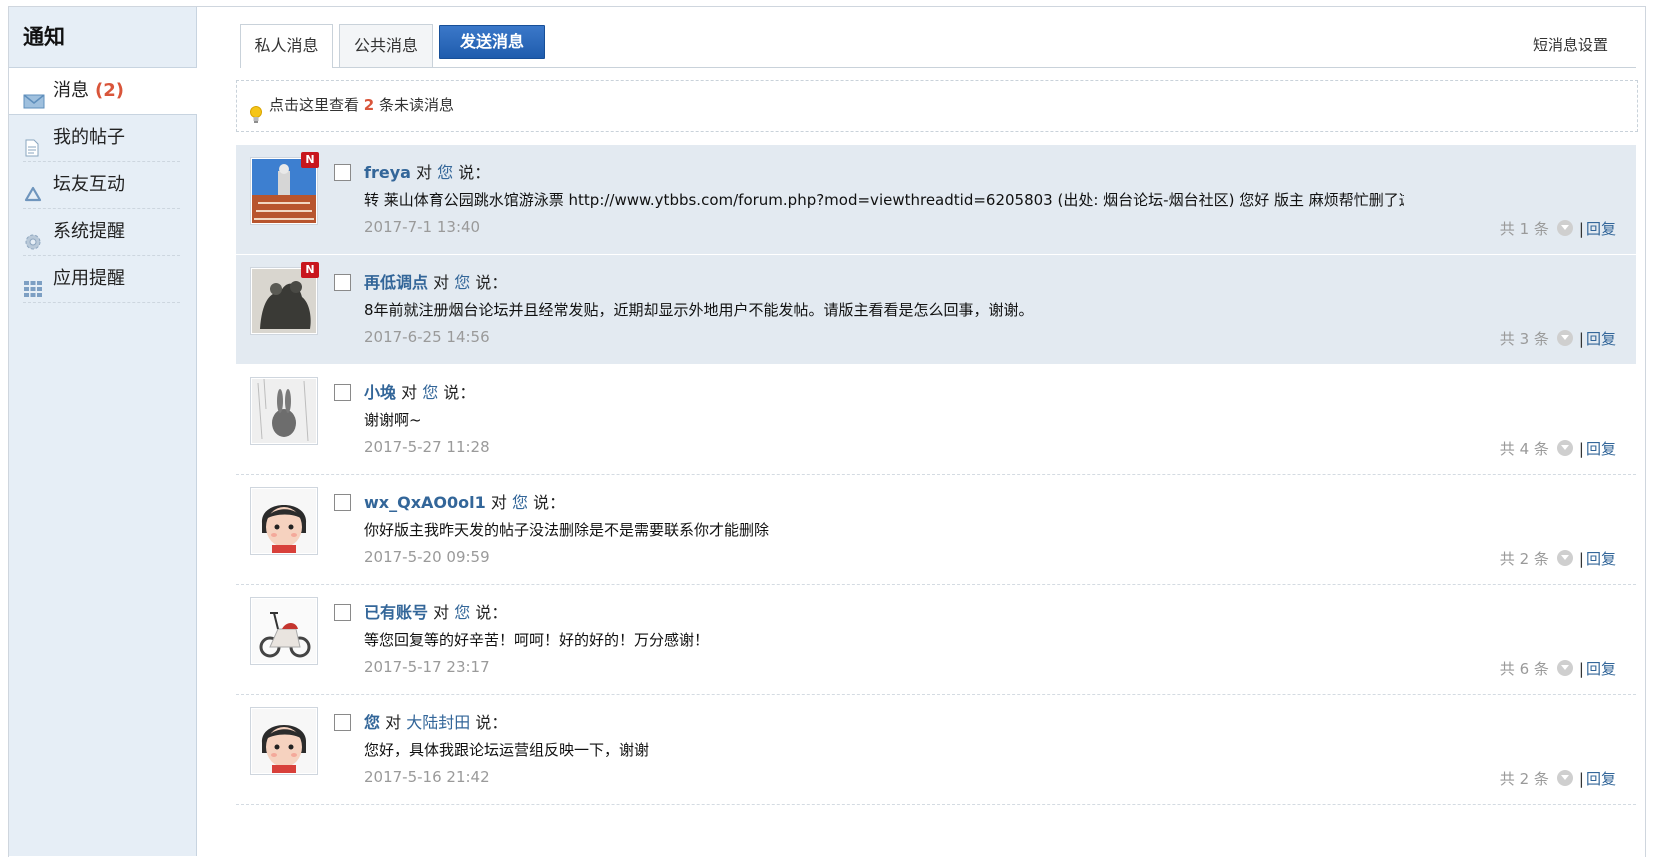 The image size is (1654, 857). I want to click on message-row: 小堍 对 您 说： 谢谢啊~ 2017-5-27 11:28 共 4 条 | 回复, so click(936, 420).